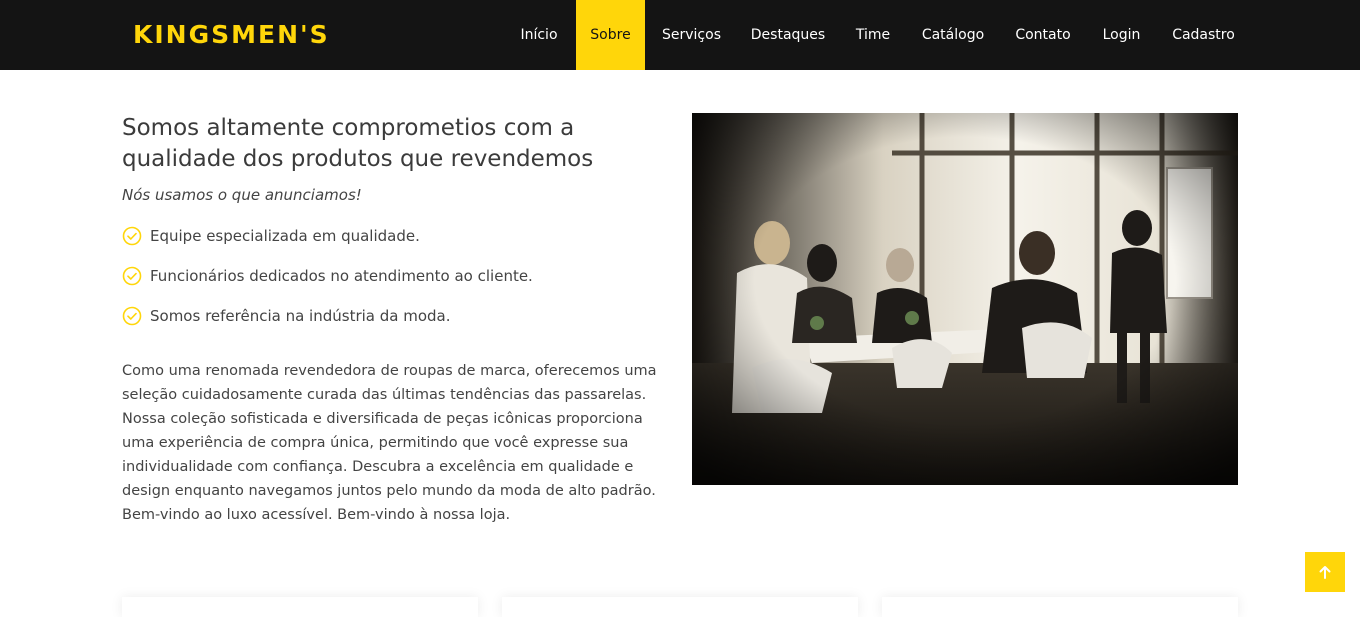 This screenshot has height=617, width=1360. What do you see at coordinates (300, 316) in the screenshot?
I see `feature-text: Somos referência na indústria da moda.` at bounding box center [300, 316].